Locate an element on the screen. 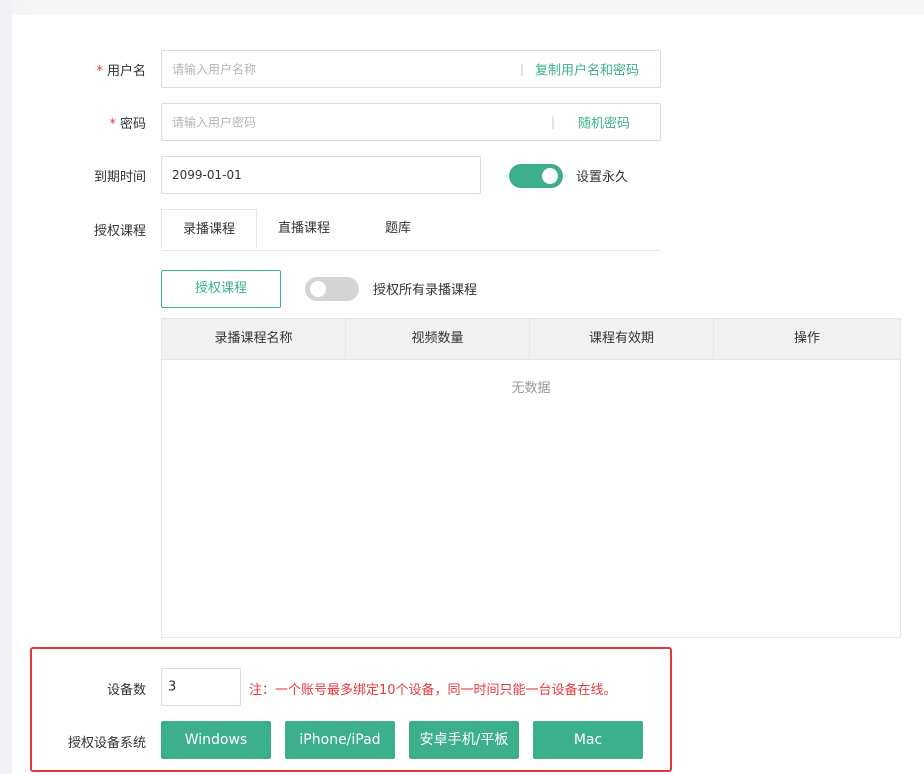  system-iphone-ipad-button: iPhone/iPad is located at coordinates (340, 740).